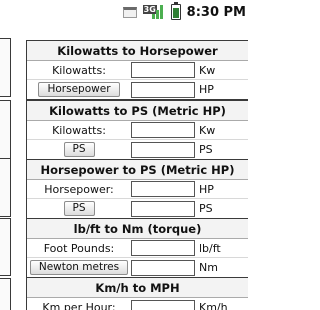  I want to click on converter-kw-to-ps: Kilowatts to PS (Metric HP) Kilowatts, so click(137, 130).